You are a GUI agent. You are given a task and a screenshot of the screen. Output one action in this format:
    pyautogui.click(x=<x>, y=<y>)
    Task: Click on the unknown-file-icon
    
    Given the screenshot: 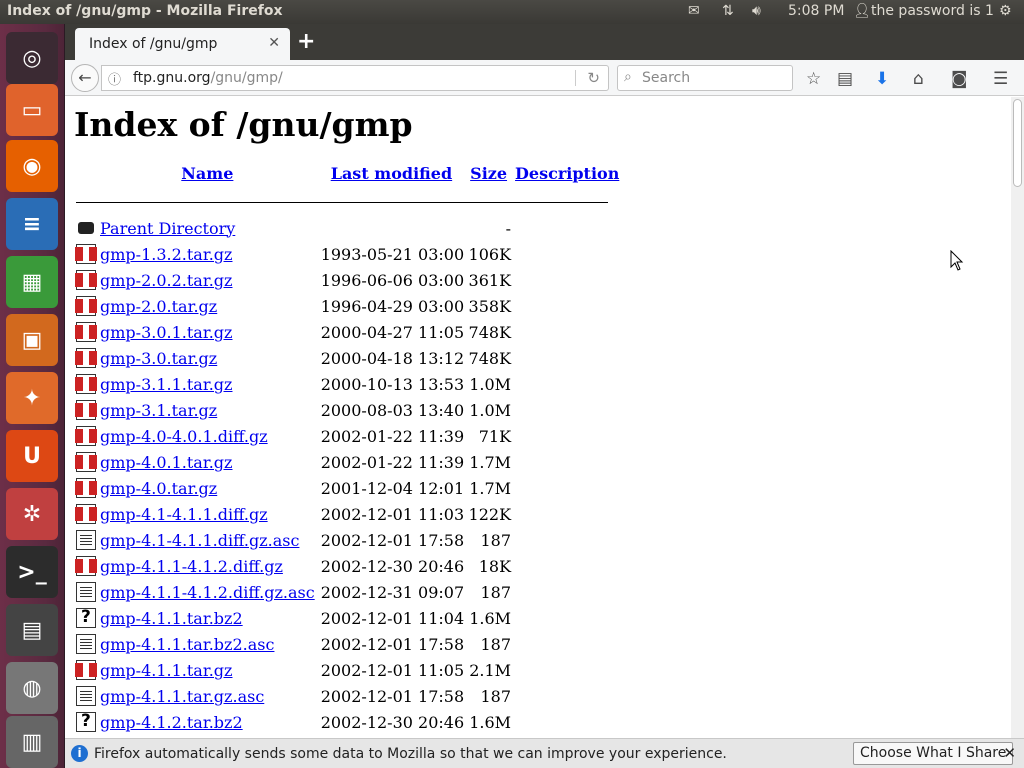 What is the action you would take?
    pyautogui.click(x=86, y=722)
    